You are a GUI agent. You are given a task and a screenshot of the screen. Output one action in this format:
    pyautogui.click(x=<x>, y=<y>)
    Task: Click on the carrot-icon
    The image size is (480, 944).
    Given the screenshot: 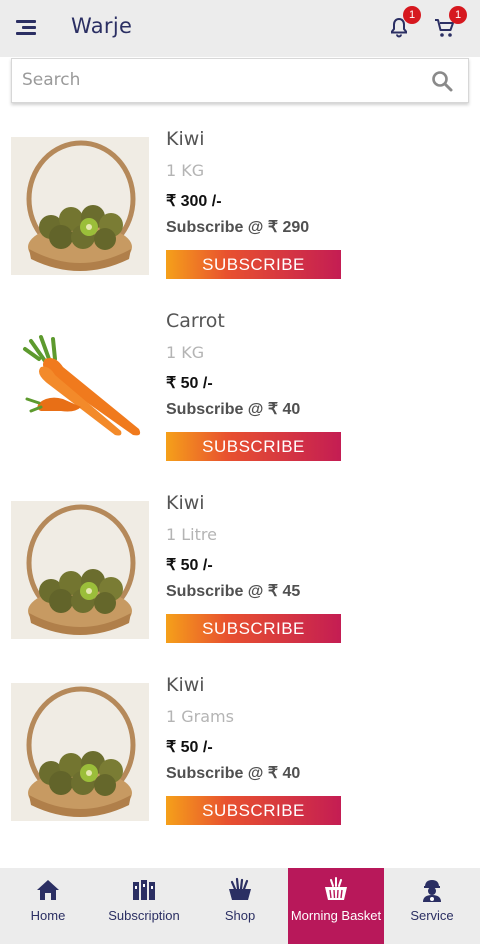 What is the action you would take?
    pyautogui.click(x=80, y=388)
    